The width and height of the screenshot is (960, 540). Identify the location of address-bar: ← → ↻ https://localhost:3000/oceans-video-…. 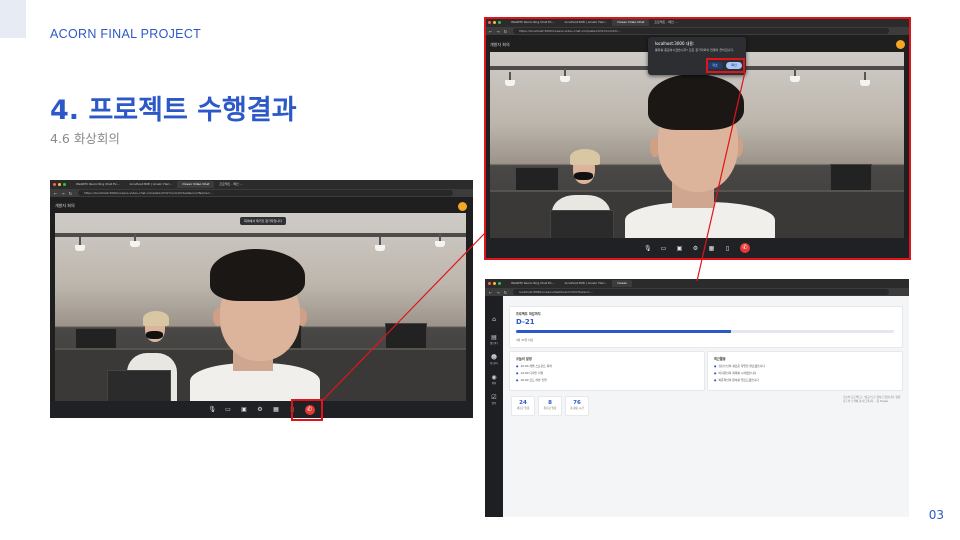
(261, 193).